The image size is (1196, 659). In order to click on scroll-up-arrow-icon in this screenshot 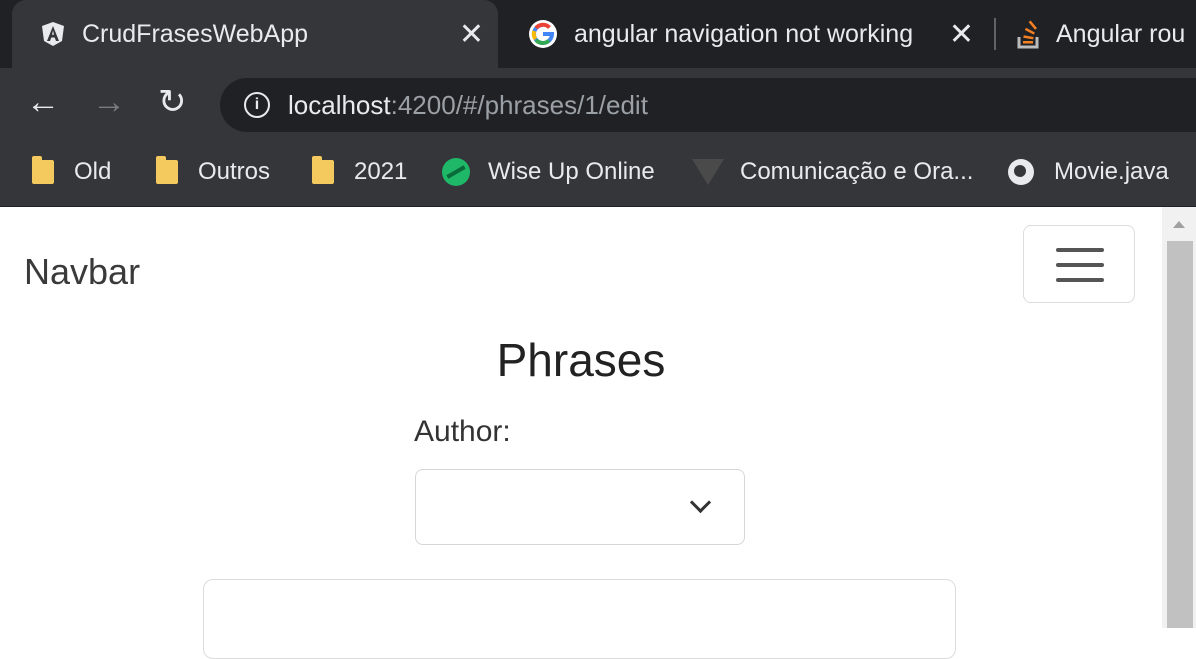, I will do `click(1179, 224)`.